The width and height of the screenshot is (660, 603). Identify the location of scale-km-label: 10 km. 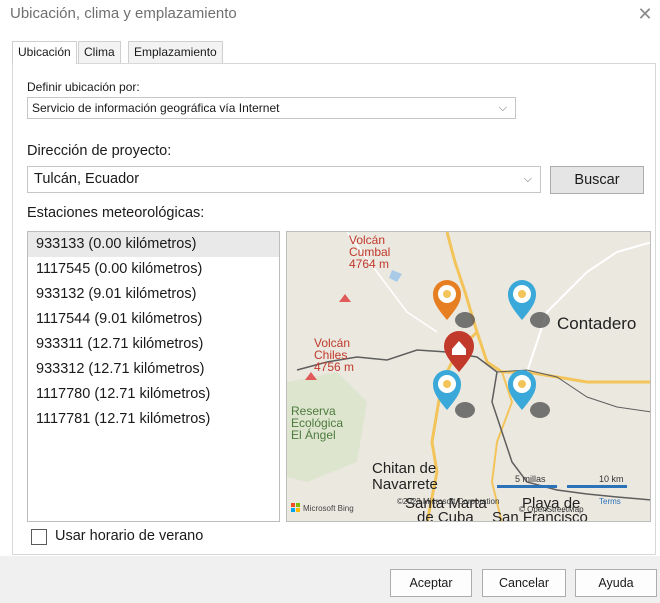
(611, 479).